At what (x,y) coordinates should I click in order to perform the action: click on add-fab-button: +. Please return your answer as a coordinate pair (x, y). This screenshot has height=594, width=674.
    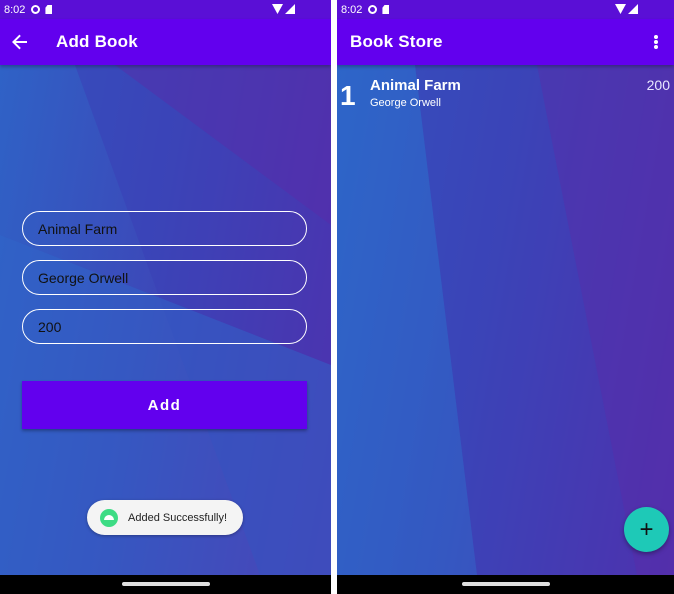
    Looking at the image, I should click on (646, 529).